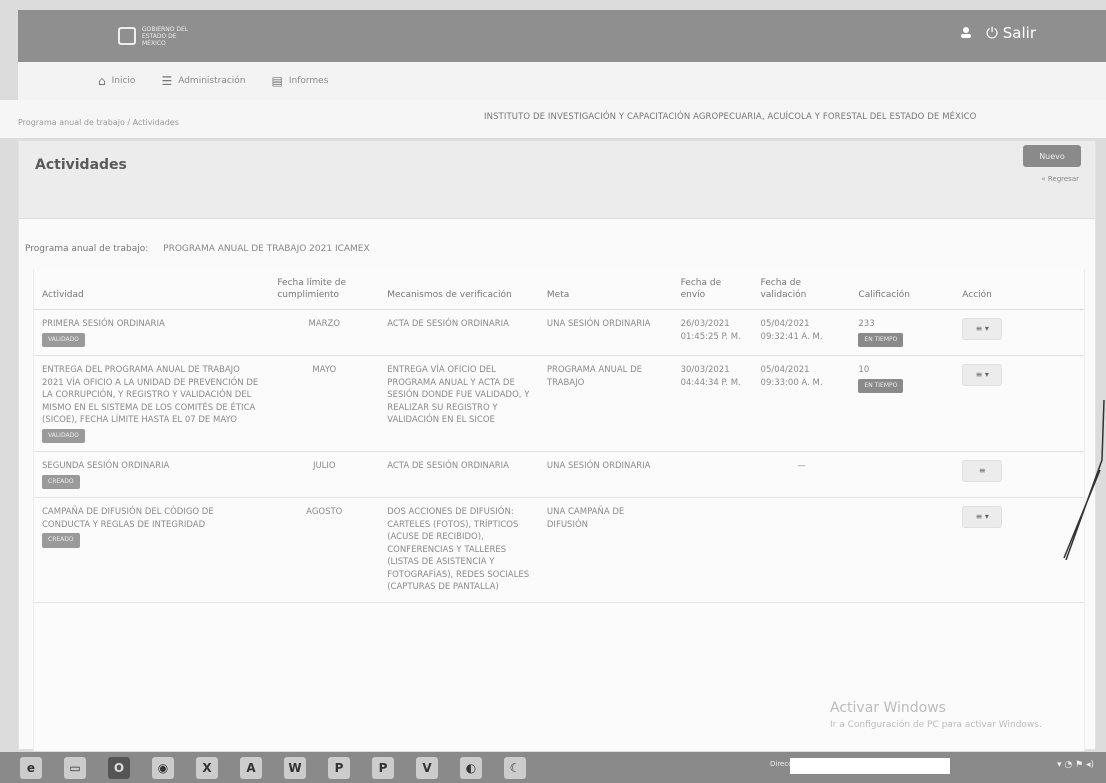 The height and width of the screenshot is (783, 1106). I want to click on new-button: Nuevo, so click(1052, 156).